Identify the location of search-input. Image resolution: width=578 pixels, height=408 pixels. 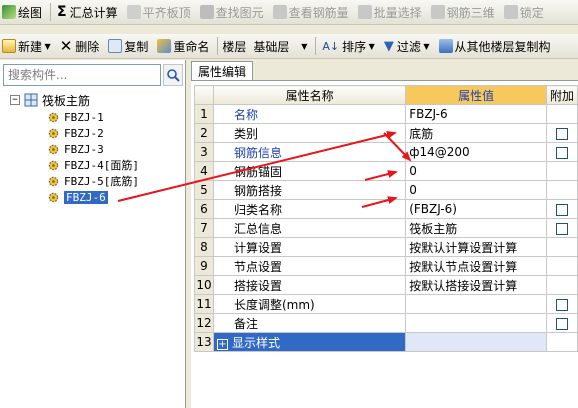
(82, 75).